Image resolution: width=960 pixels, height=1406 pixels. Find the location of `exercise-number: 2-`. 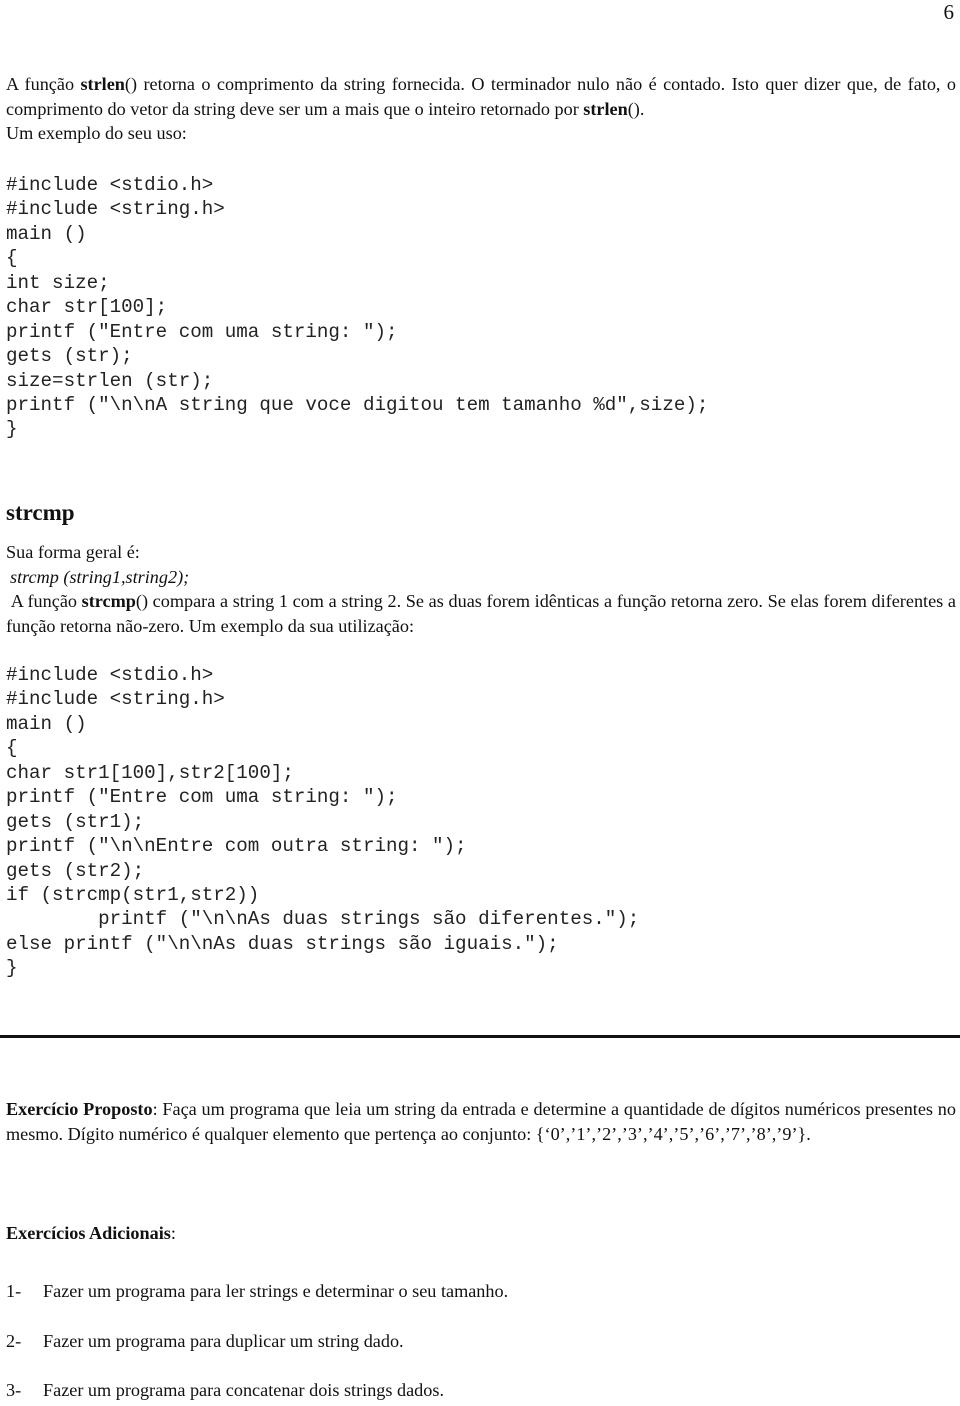

exercise-number: 2- is located at coordinates (14, 1341).